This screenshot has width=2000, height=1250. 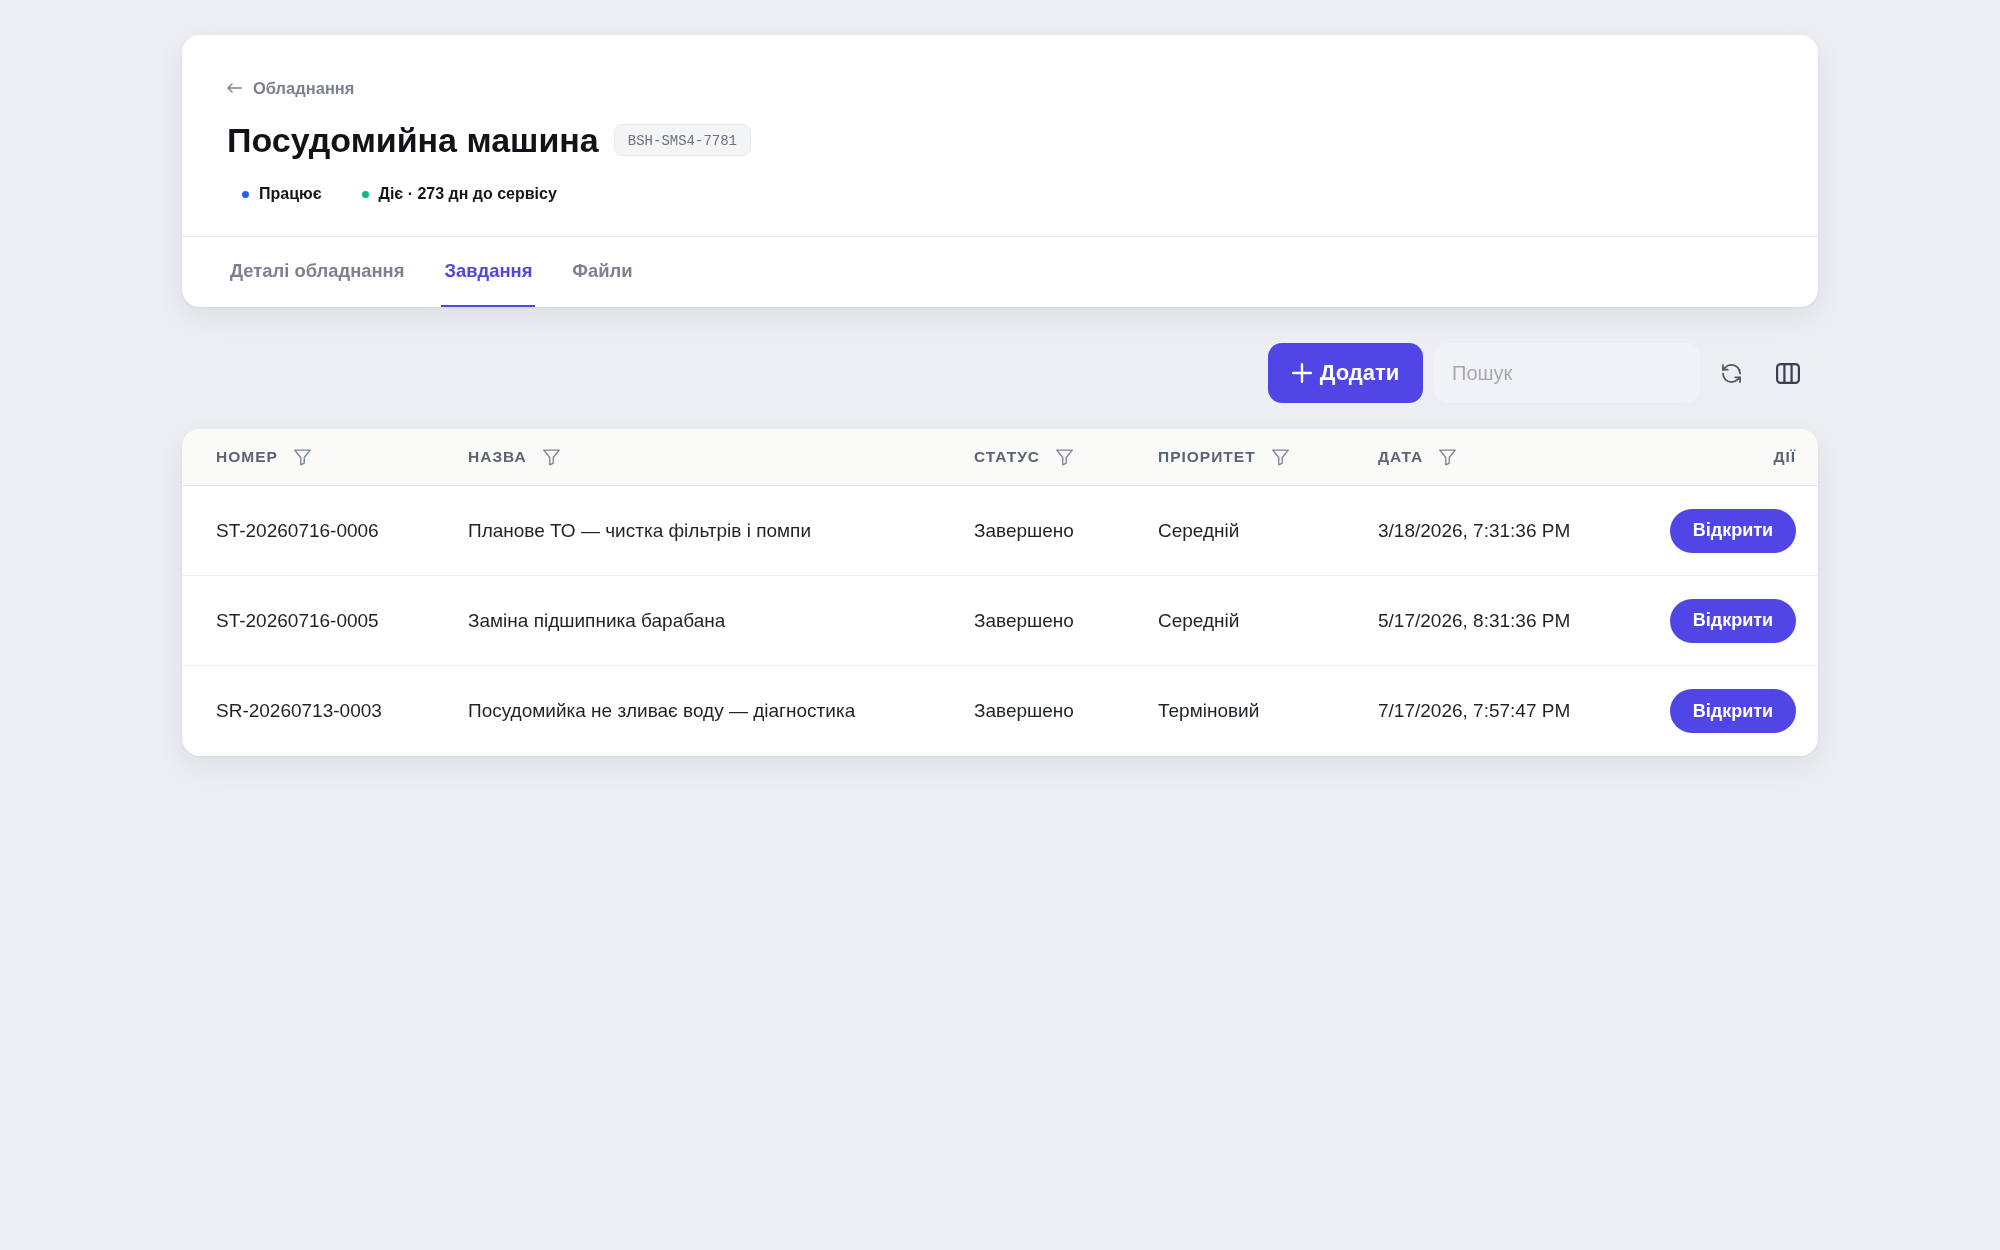 I want to click on tab: Файли, so click(x=602, y=272).